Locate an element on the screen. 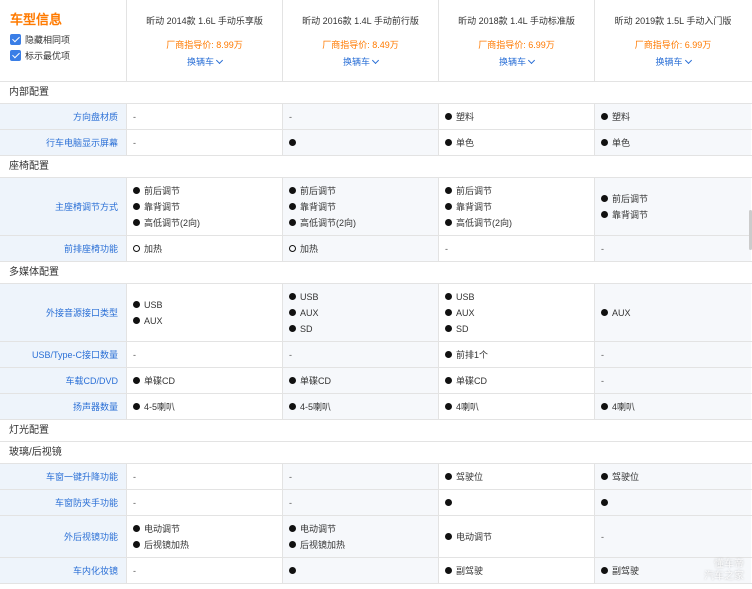 The width and height of the screenshot is (752, 589). spec-value-text: 单碟CD is located at coordinates (159, 381).